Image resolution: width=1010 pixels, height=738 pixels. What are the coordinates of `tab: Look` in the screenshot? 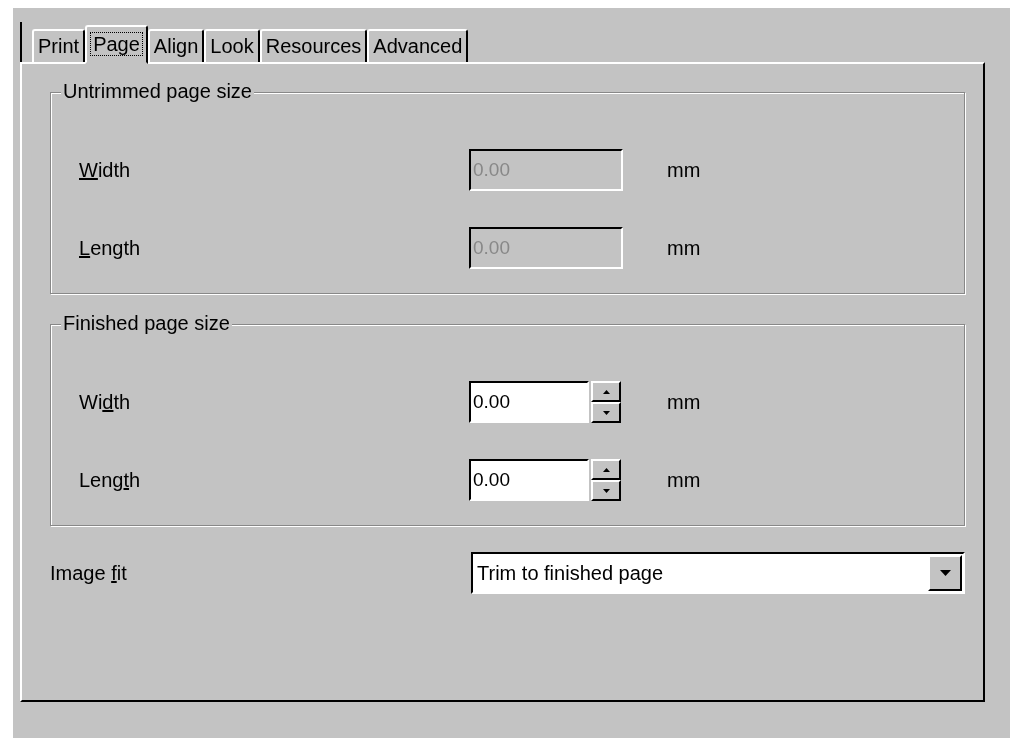 It's located at (232, 45).